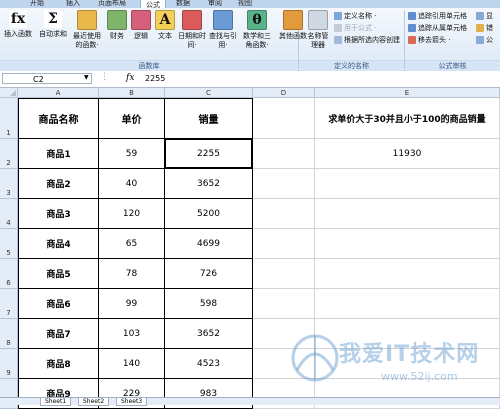  I want to click on sheet-tab: Sheet2, so click(94, 402).